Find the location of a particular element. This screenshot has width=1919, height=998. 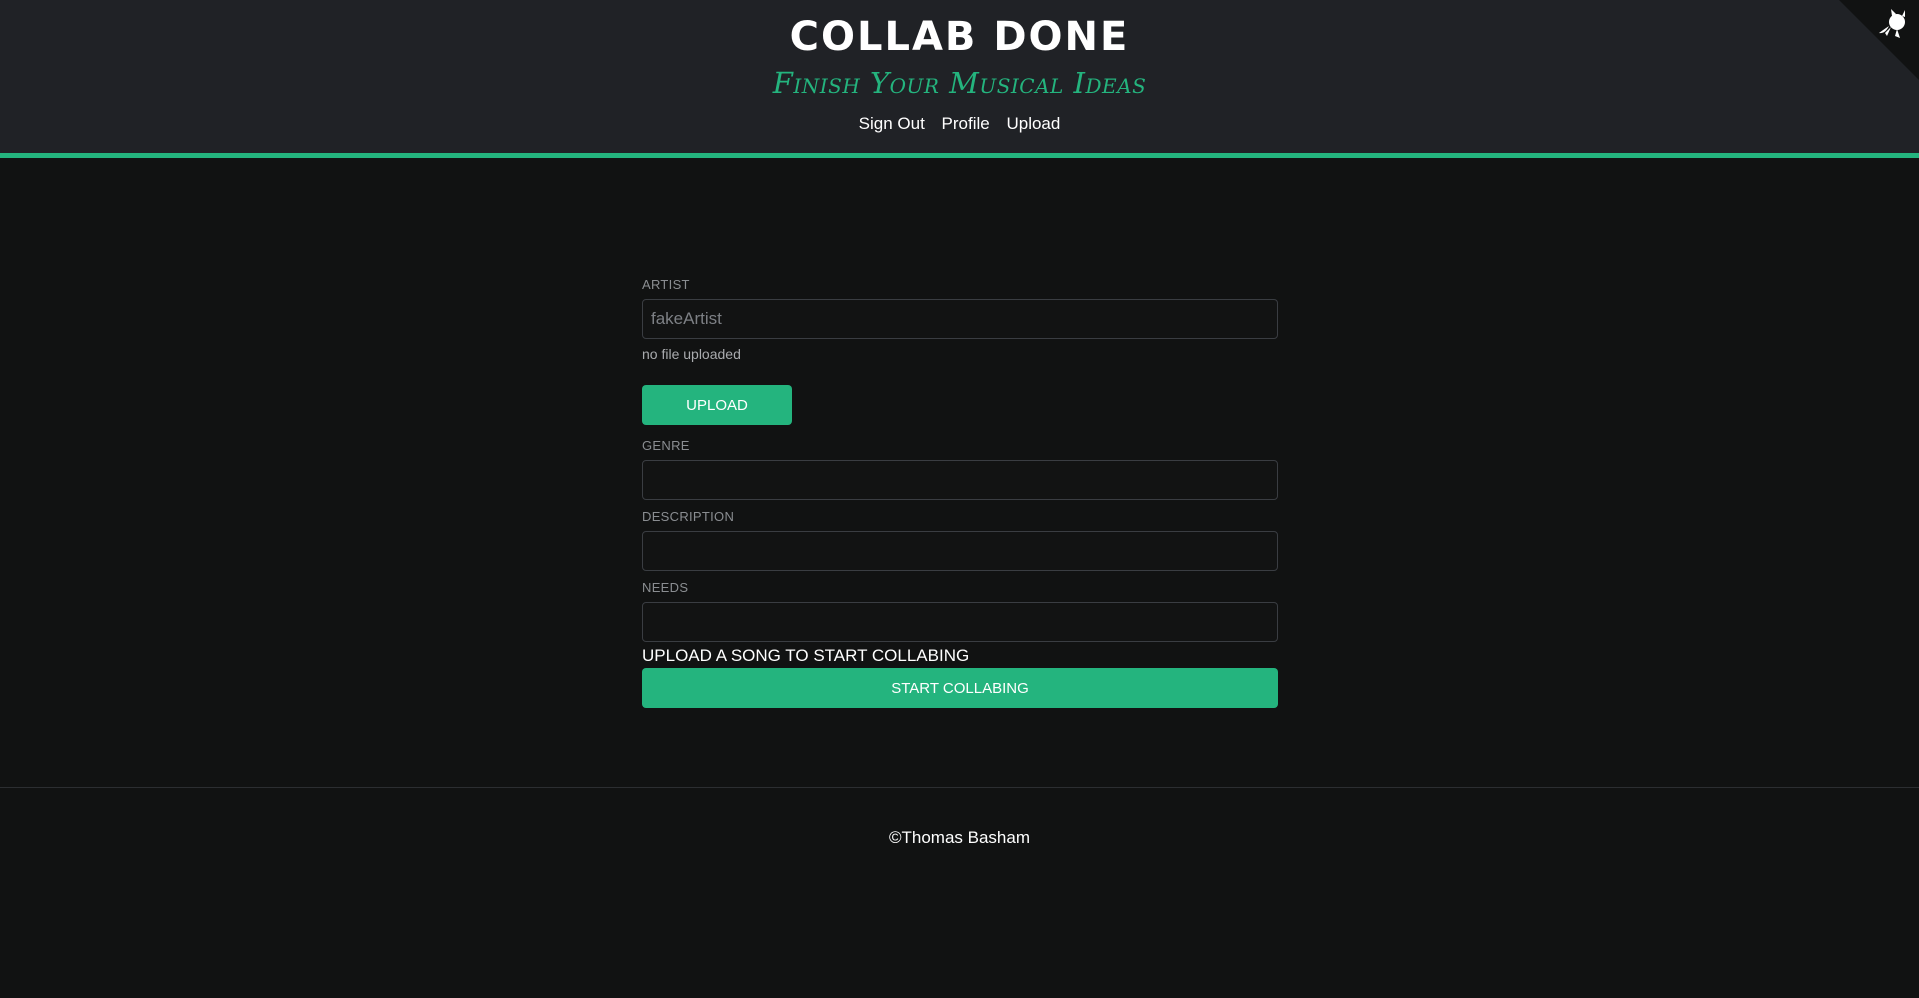

artist-input is located at coordinates (960, 319).